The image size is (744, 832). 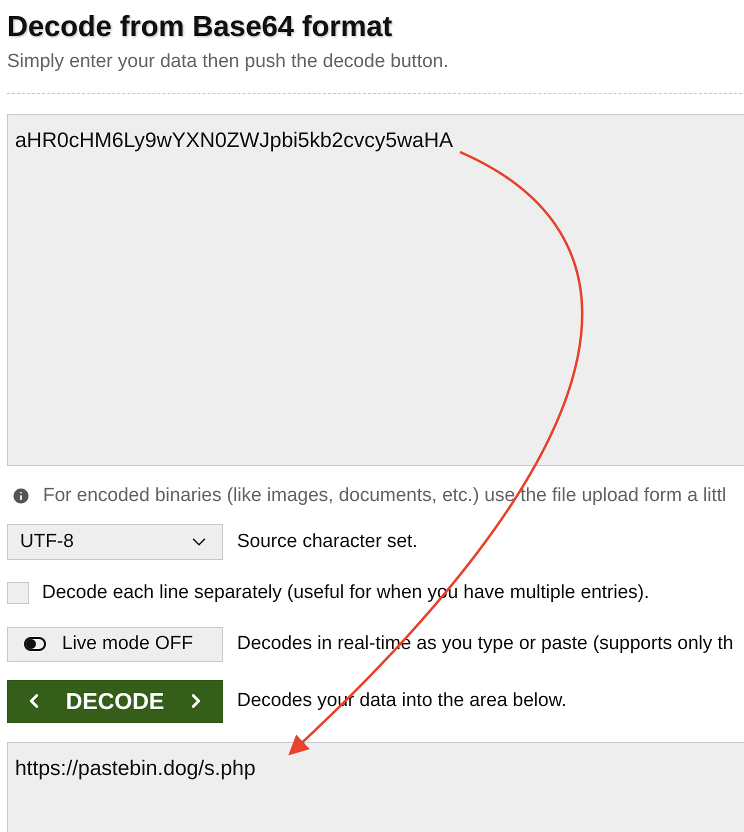 I want to click on charset-description: Source character set., so click(x=327, y=542).